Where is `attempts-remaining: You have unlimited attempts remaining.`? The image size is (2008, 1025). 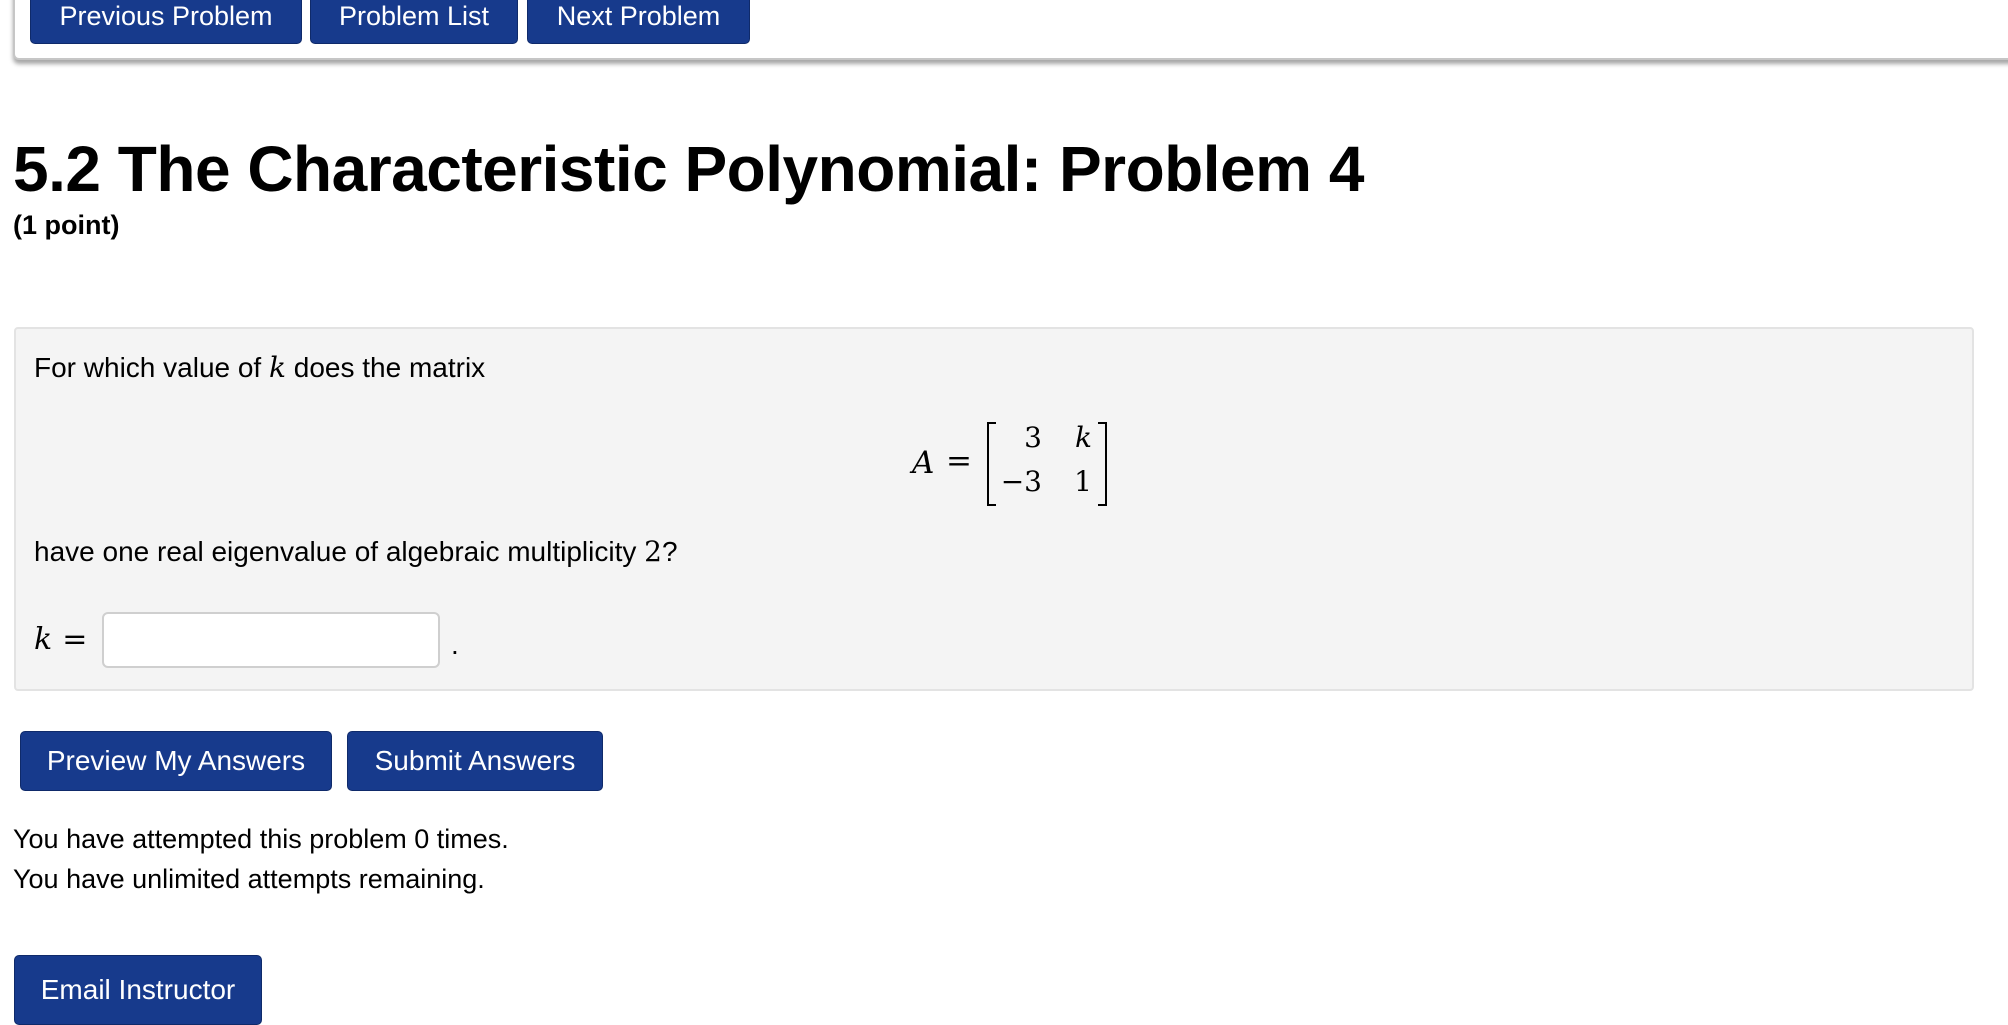 attempts-remaining: You have unlimited attempts remaining. is located at coordinates (249, 879).